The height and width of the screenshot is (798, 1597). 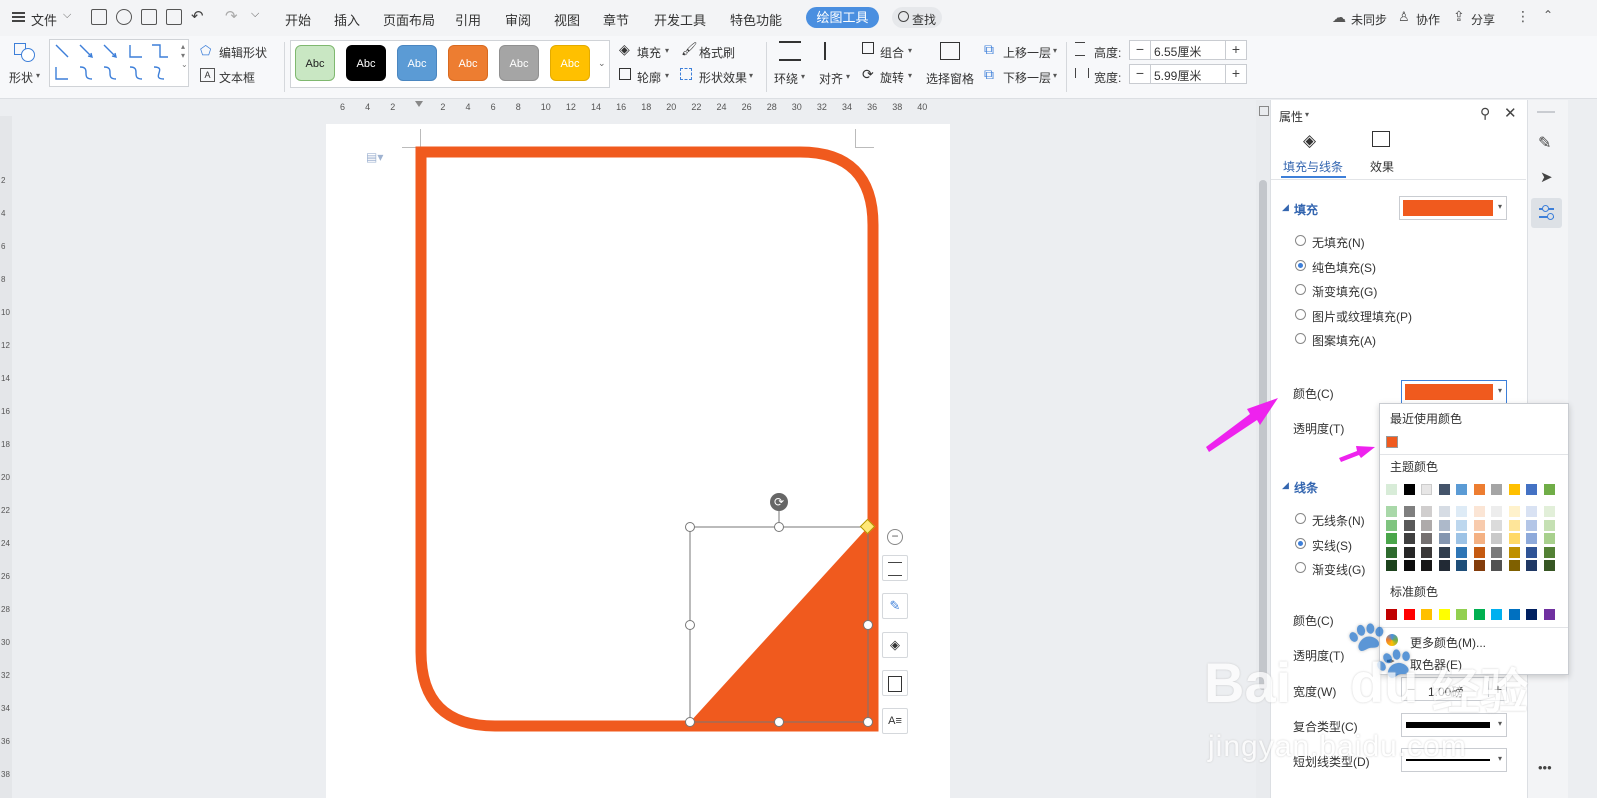 What do you see at coordinates (1248, 682) in the screenshot?
I see `watermark-bai: Bai` at bounding box center [1248, 682].